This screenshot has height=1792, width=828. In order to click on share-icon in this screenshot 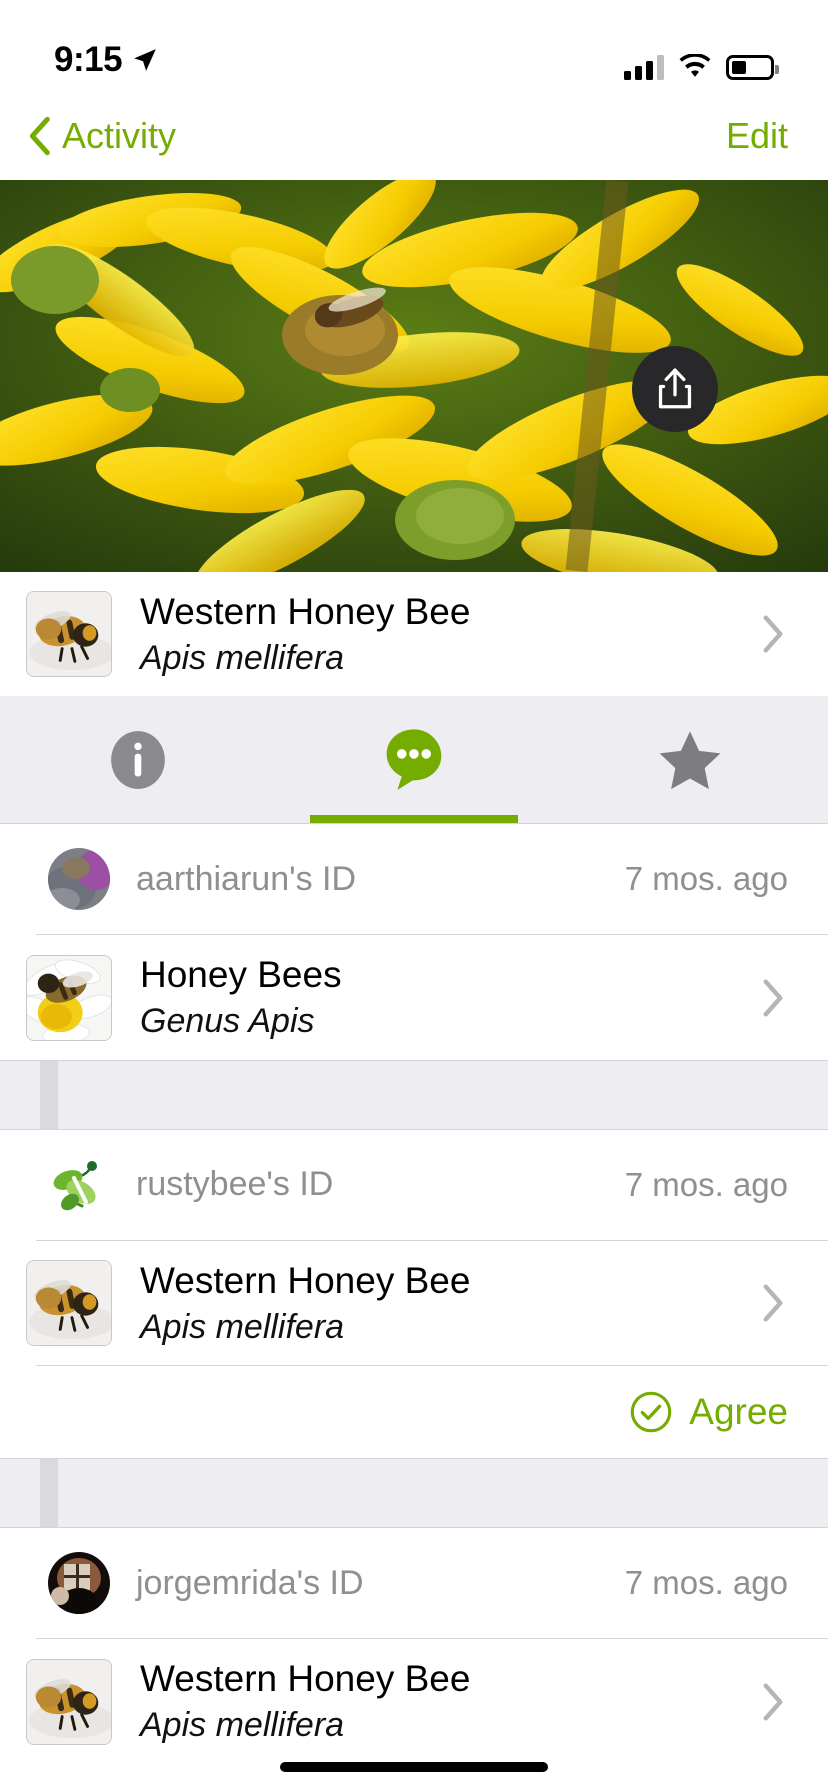, I will do `click(675, 388)`.